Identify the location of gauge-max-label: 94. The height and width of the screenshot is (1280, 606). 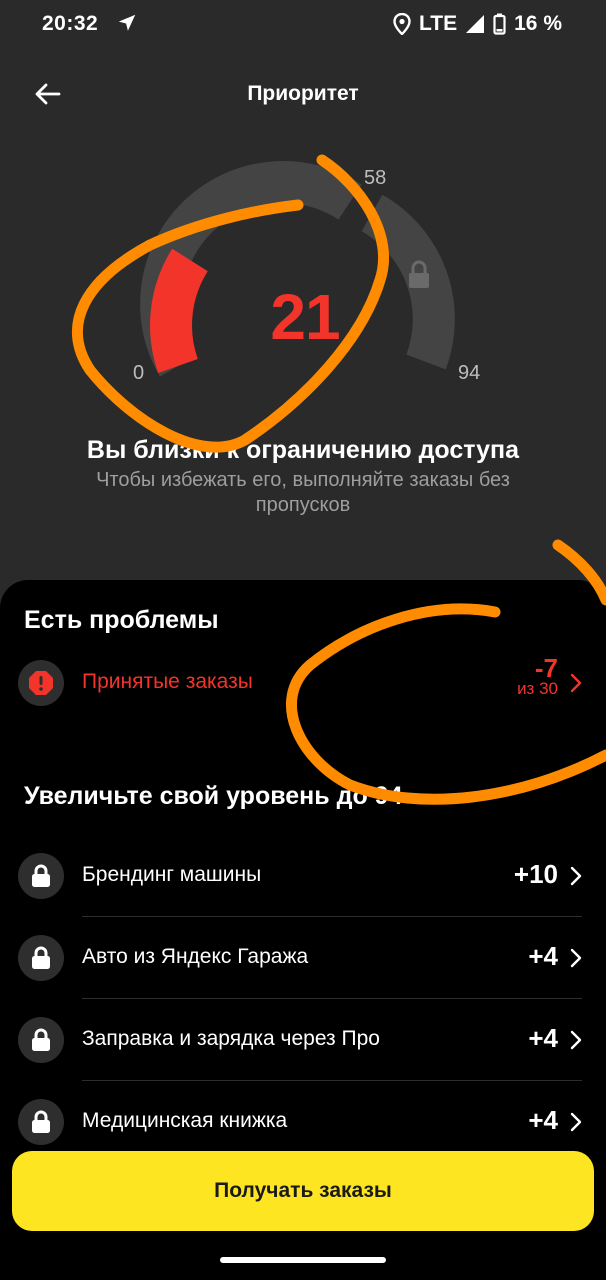
(469, 373).